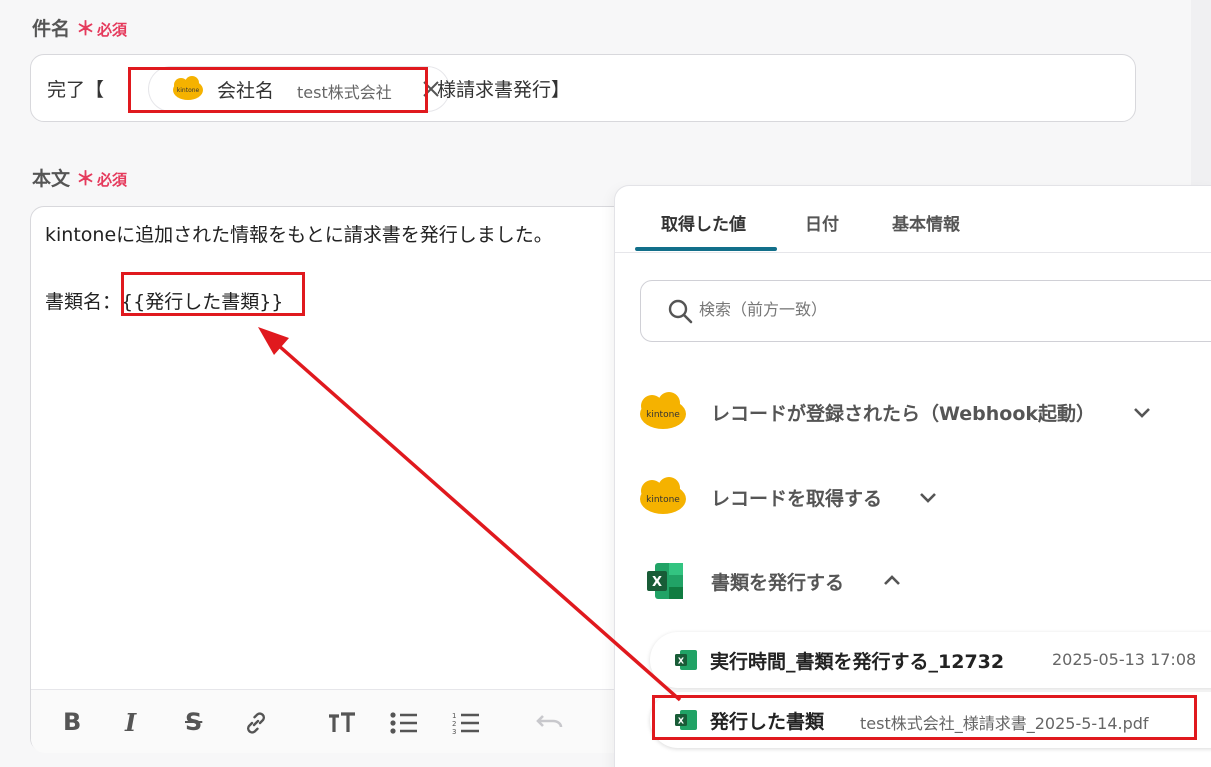  What do you see at coordinates (797, 499) in the screenshot?
I see `step-title: レコードを取得する` at bounding box center [797, 499].